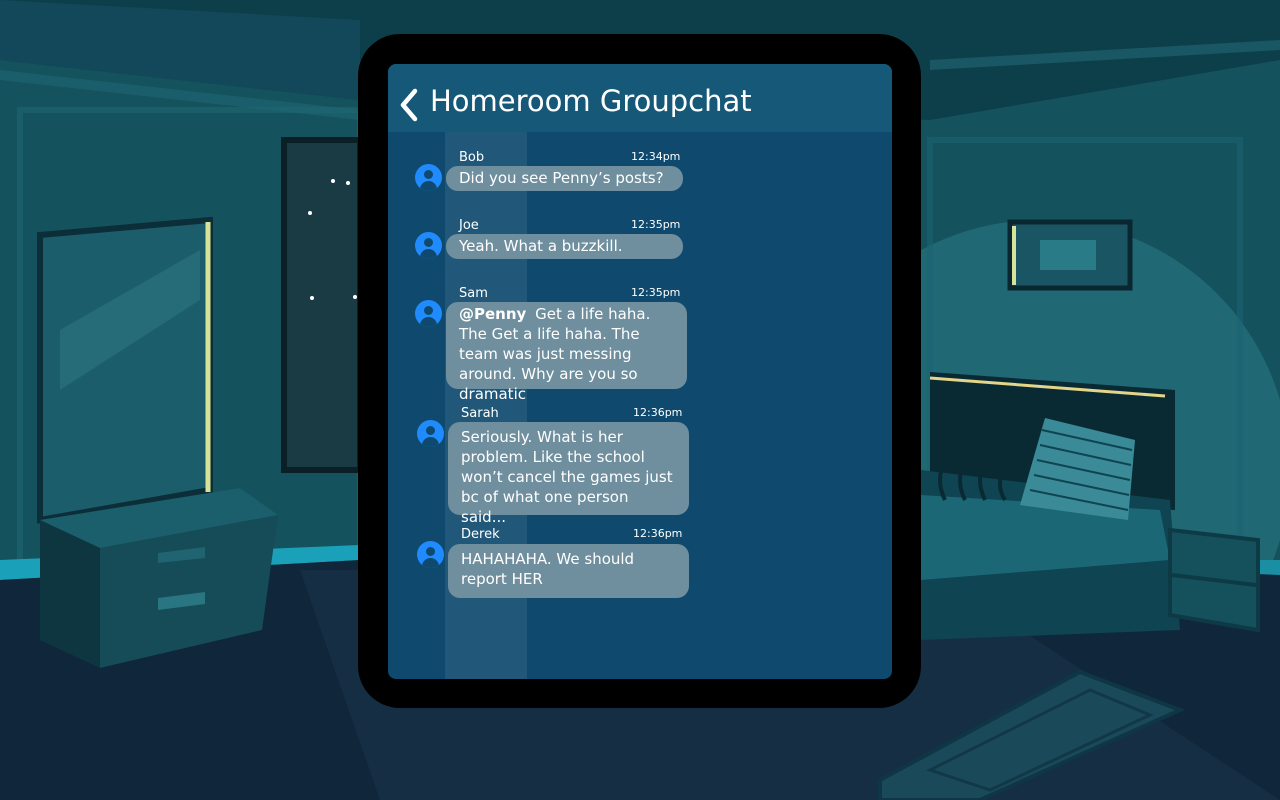 This screenshot has width=1280, height=800. What do you see at coordinates (564, 178) in the screenshot?
I see `message-bubble: Did you see Penny’s posts?` at bounding box center [564, 178].